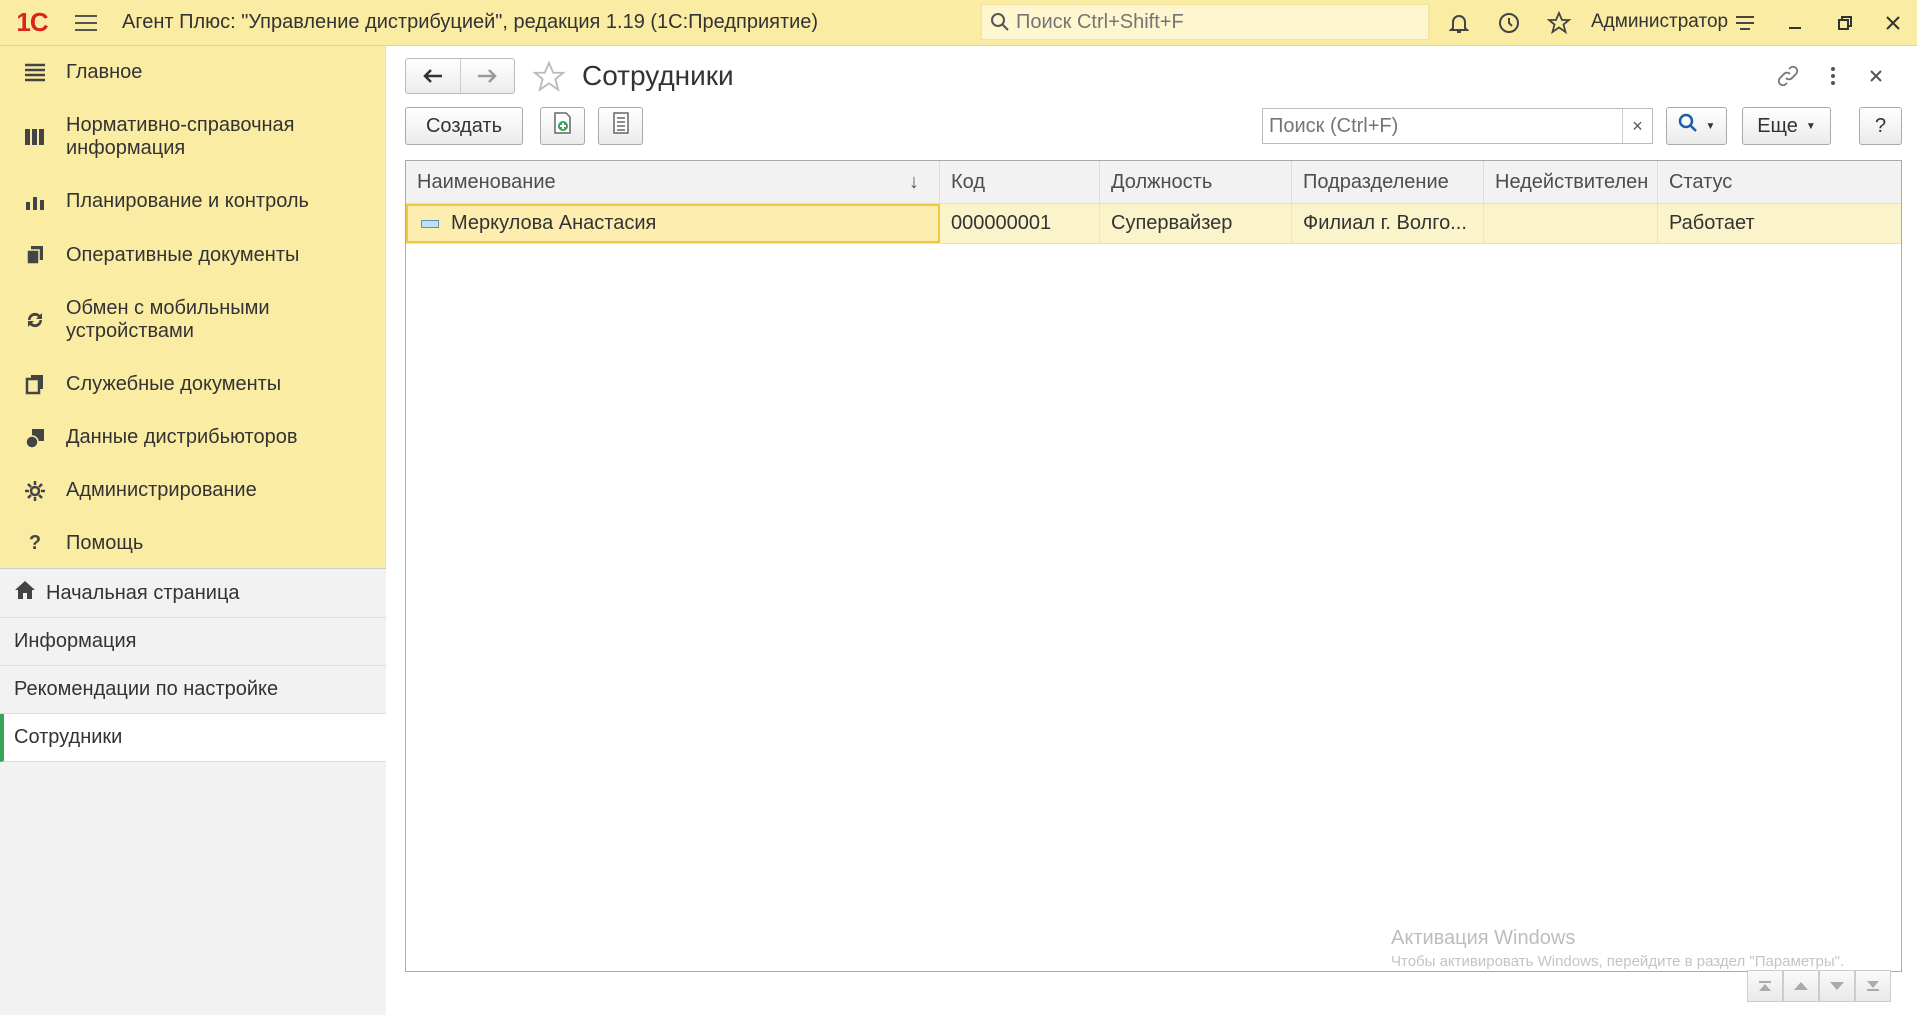  I want to click on scroll-down-icon, so click(1837, 986).